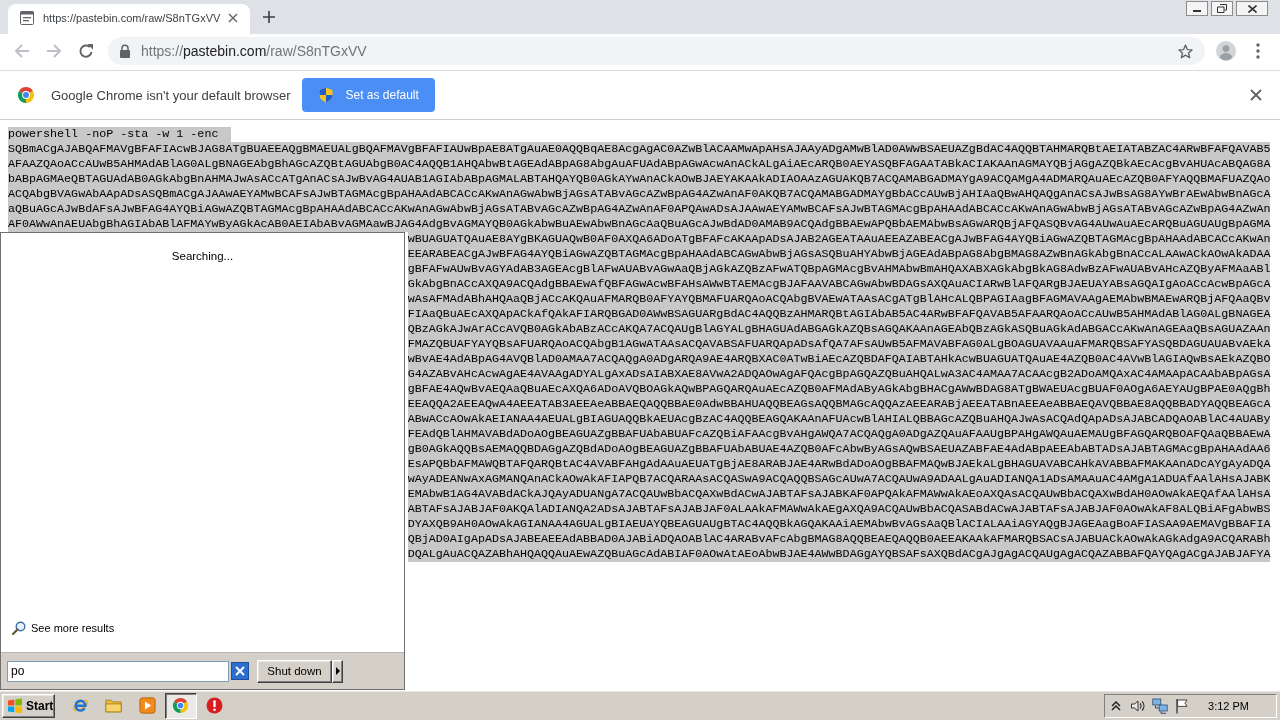  I want to click on restore-icon, so click(1222, 8).